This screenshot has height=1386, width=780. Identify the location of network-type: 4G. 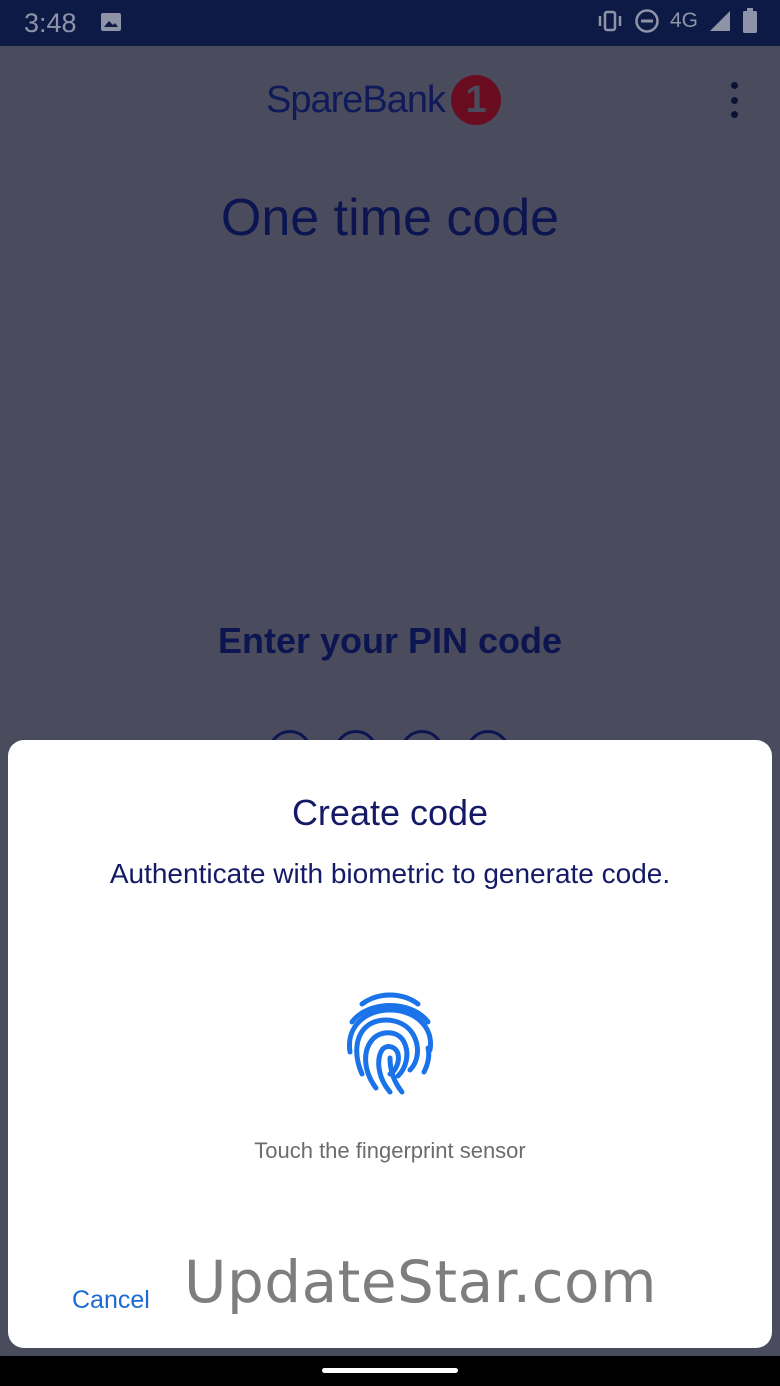
(683, 20).